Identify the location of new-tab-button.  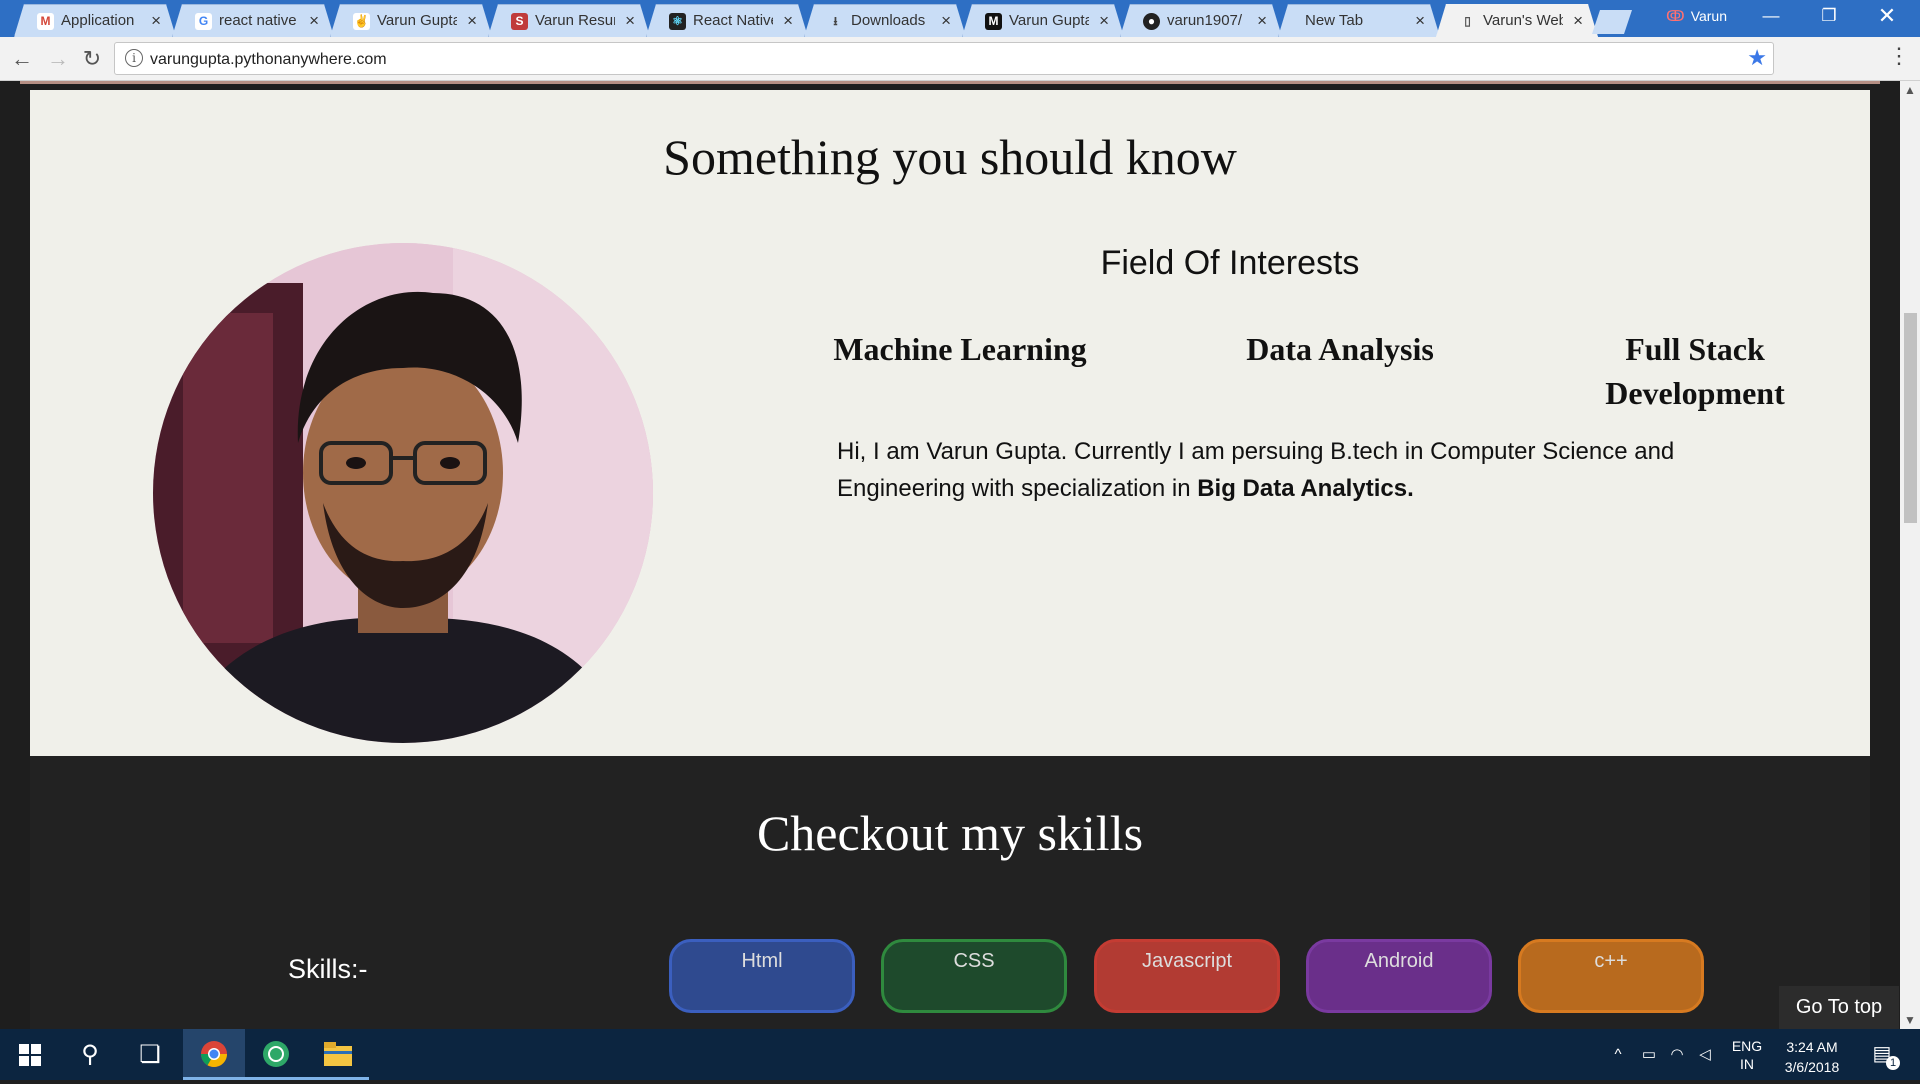
(1612, 22).